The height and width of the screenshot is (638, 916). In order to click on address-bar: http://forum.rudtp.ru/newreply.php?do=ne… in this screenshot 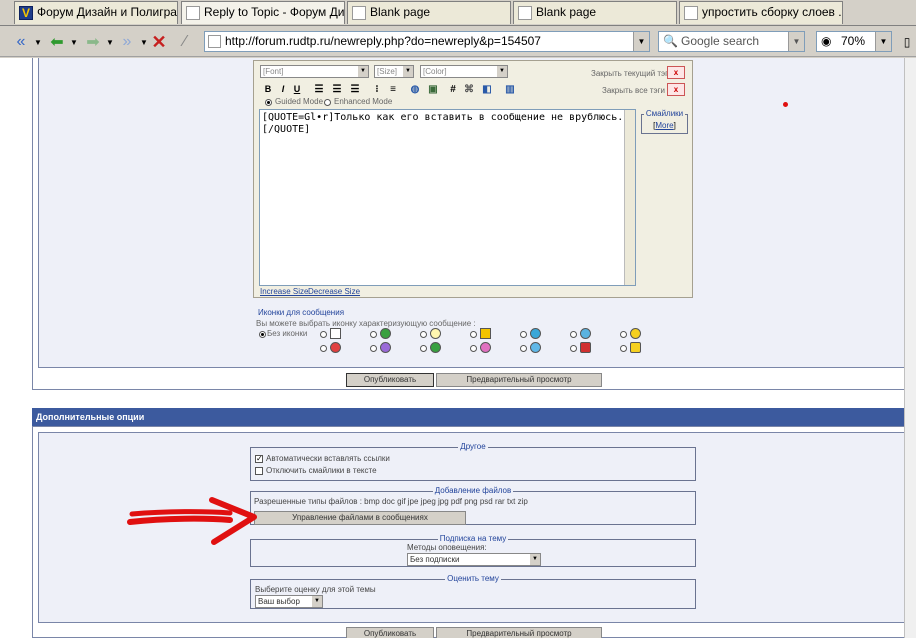, I will do `click(427, 41)`.